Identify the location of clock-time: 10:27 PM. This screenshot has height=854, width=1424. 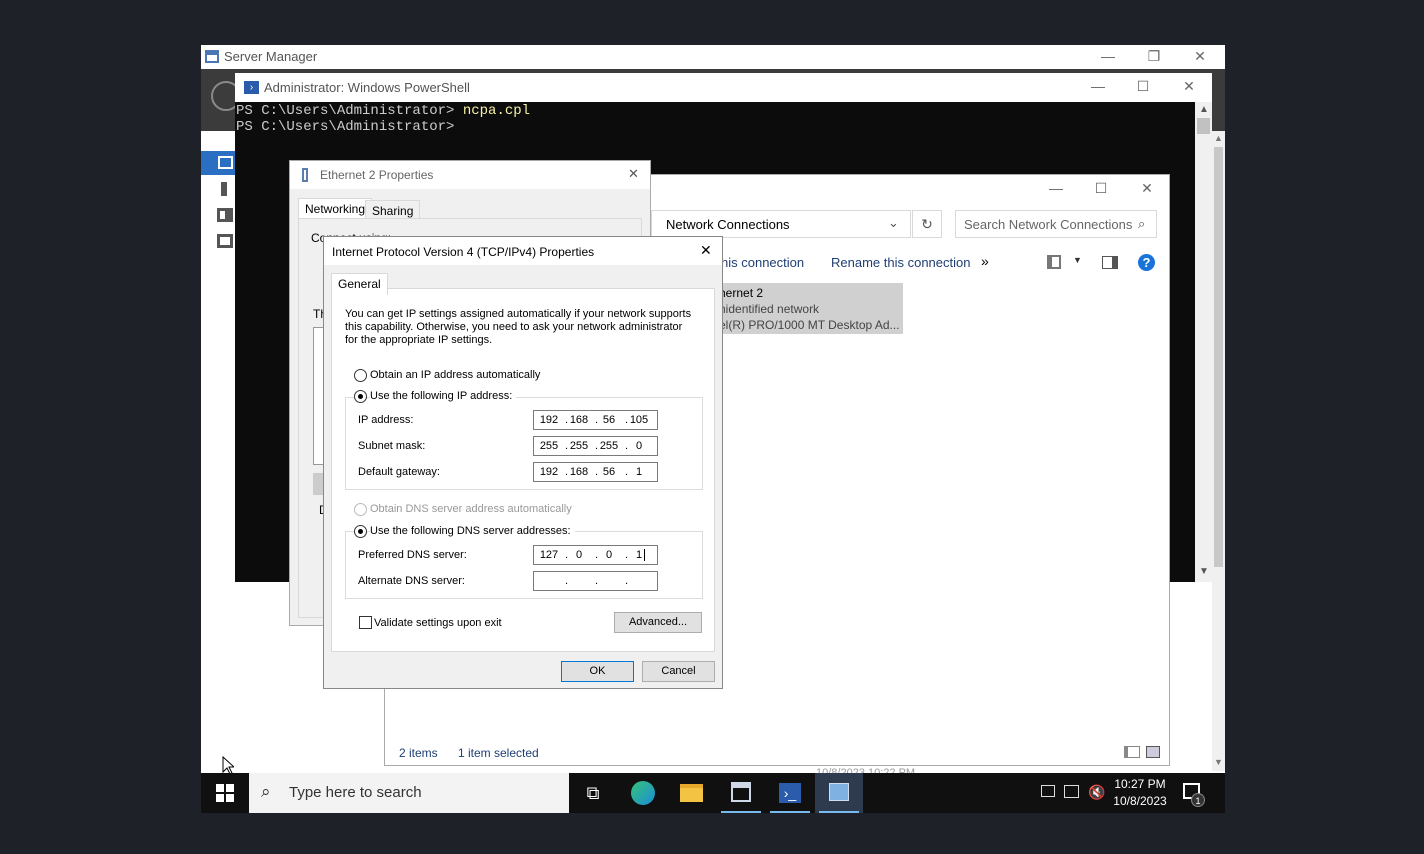
(1140, 784).